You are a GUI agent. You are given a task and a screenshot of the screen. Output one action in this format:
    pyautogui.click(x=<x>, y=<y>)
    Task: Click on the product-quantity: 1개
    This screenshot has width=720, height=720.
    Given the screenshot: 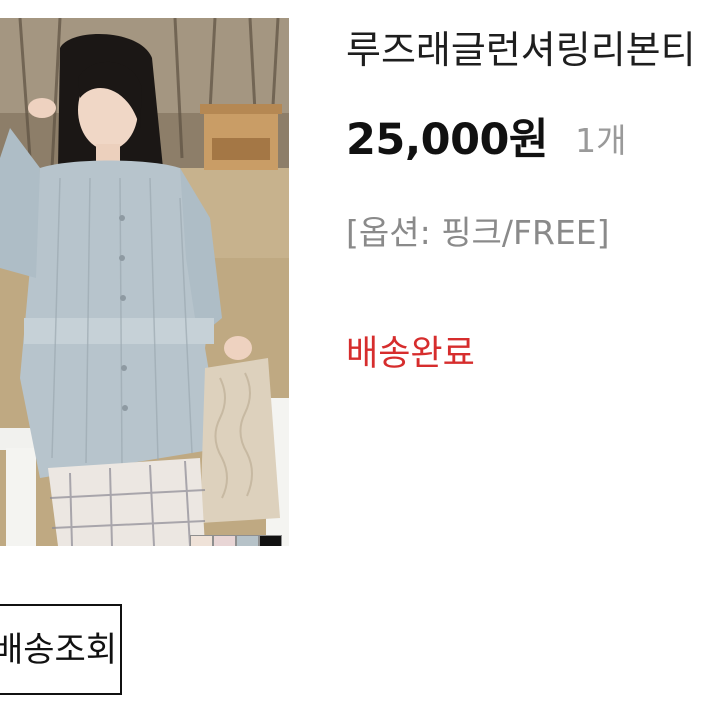 What is the action you would take?
    pyautogui.click(x=601, y=140)
    